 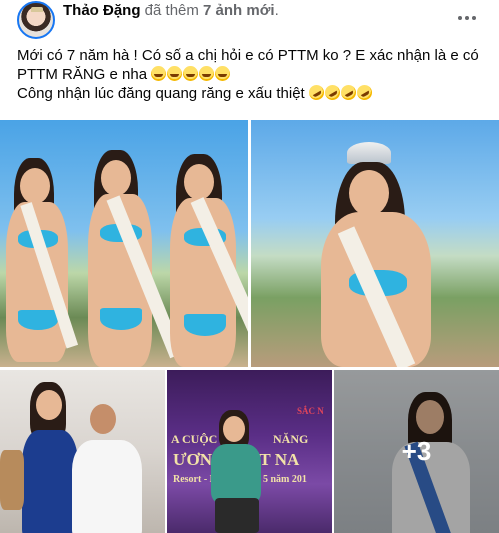 What do you see at coordinates (285, 479) in the screenshot?
I see `banner-text: 5 năm 201` at bounding box center [285, 479].